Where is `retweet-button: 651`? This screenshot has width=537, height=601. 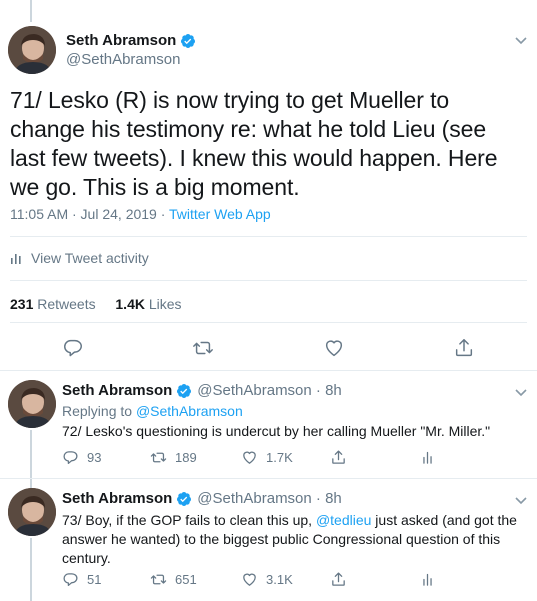 retweet-button: 651 is located at coordinates (173, 579).